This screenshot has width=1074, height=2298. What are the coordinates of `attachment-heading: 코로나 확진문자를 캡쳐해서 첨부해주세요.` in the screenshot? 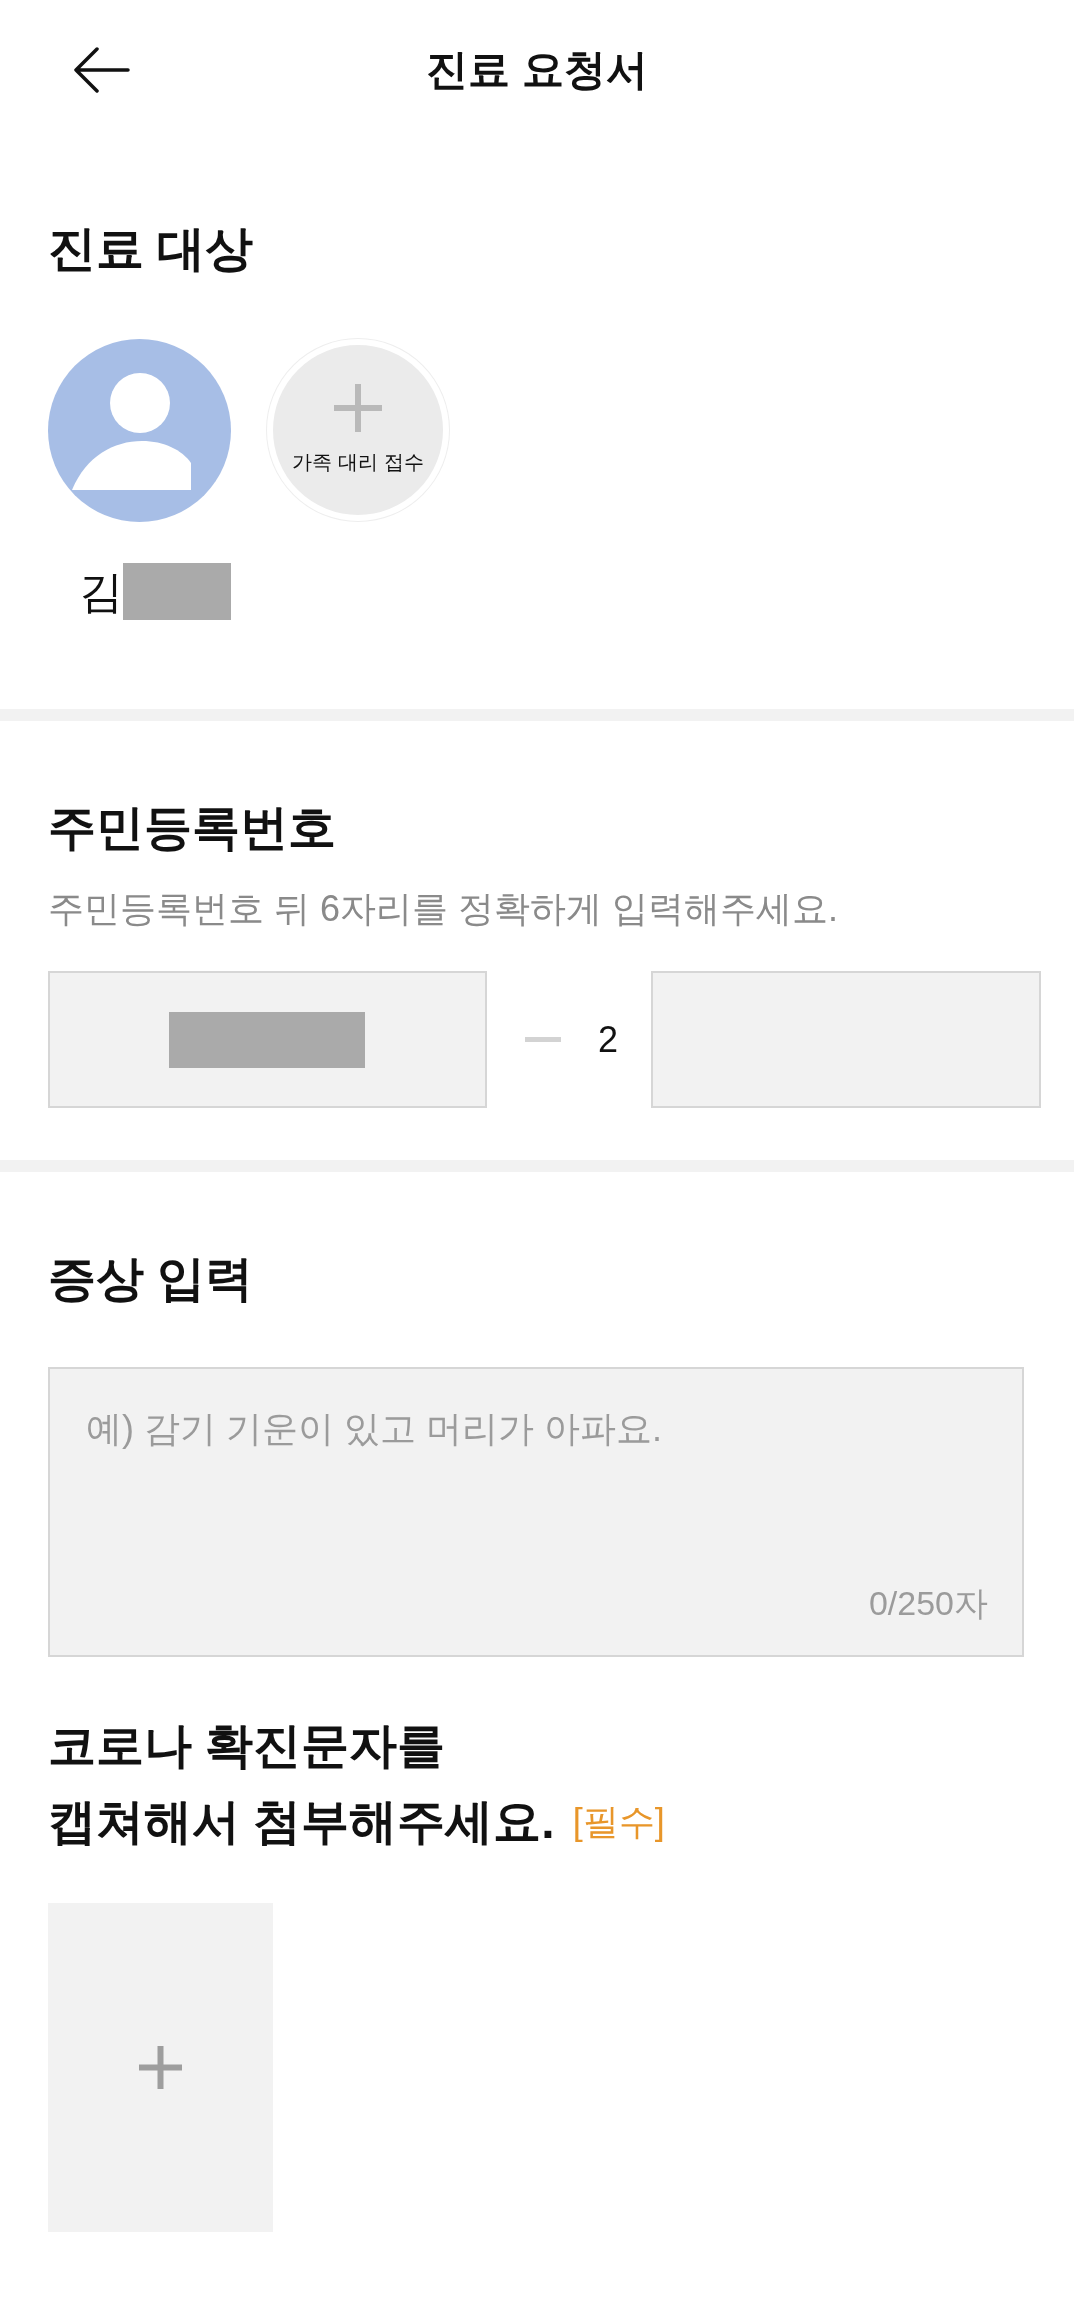 It's located at (301, 1784).